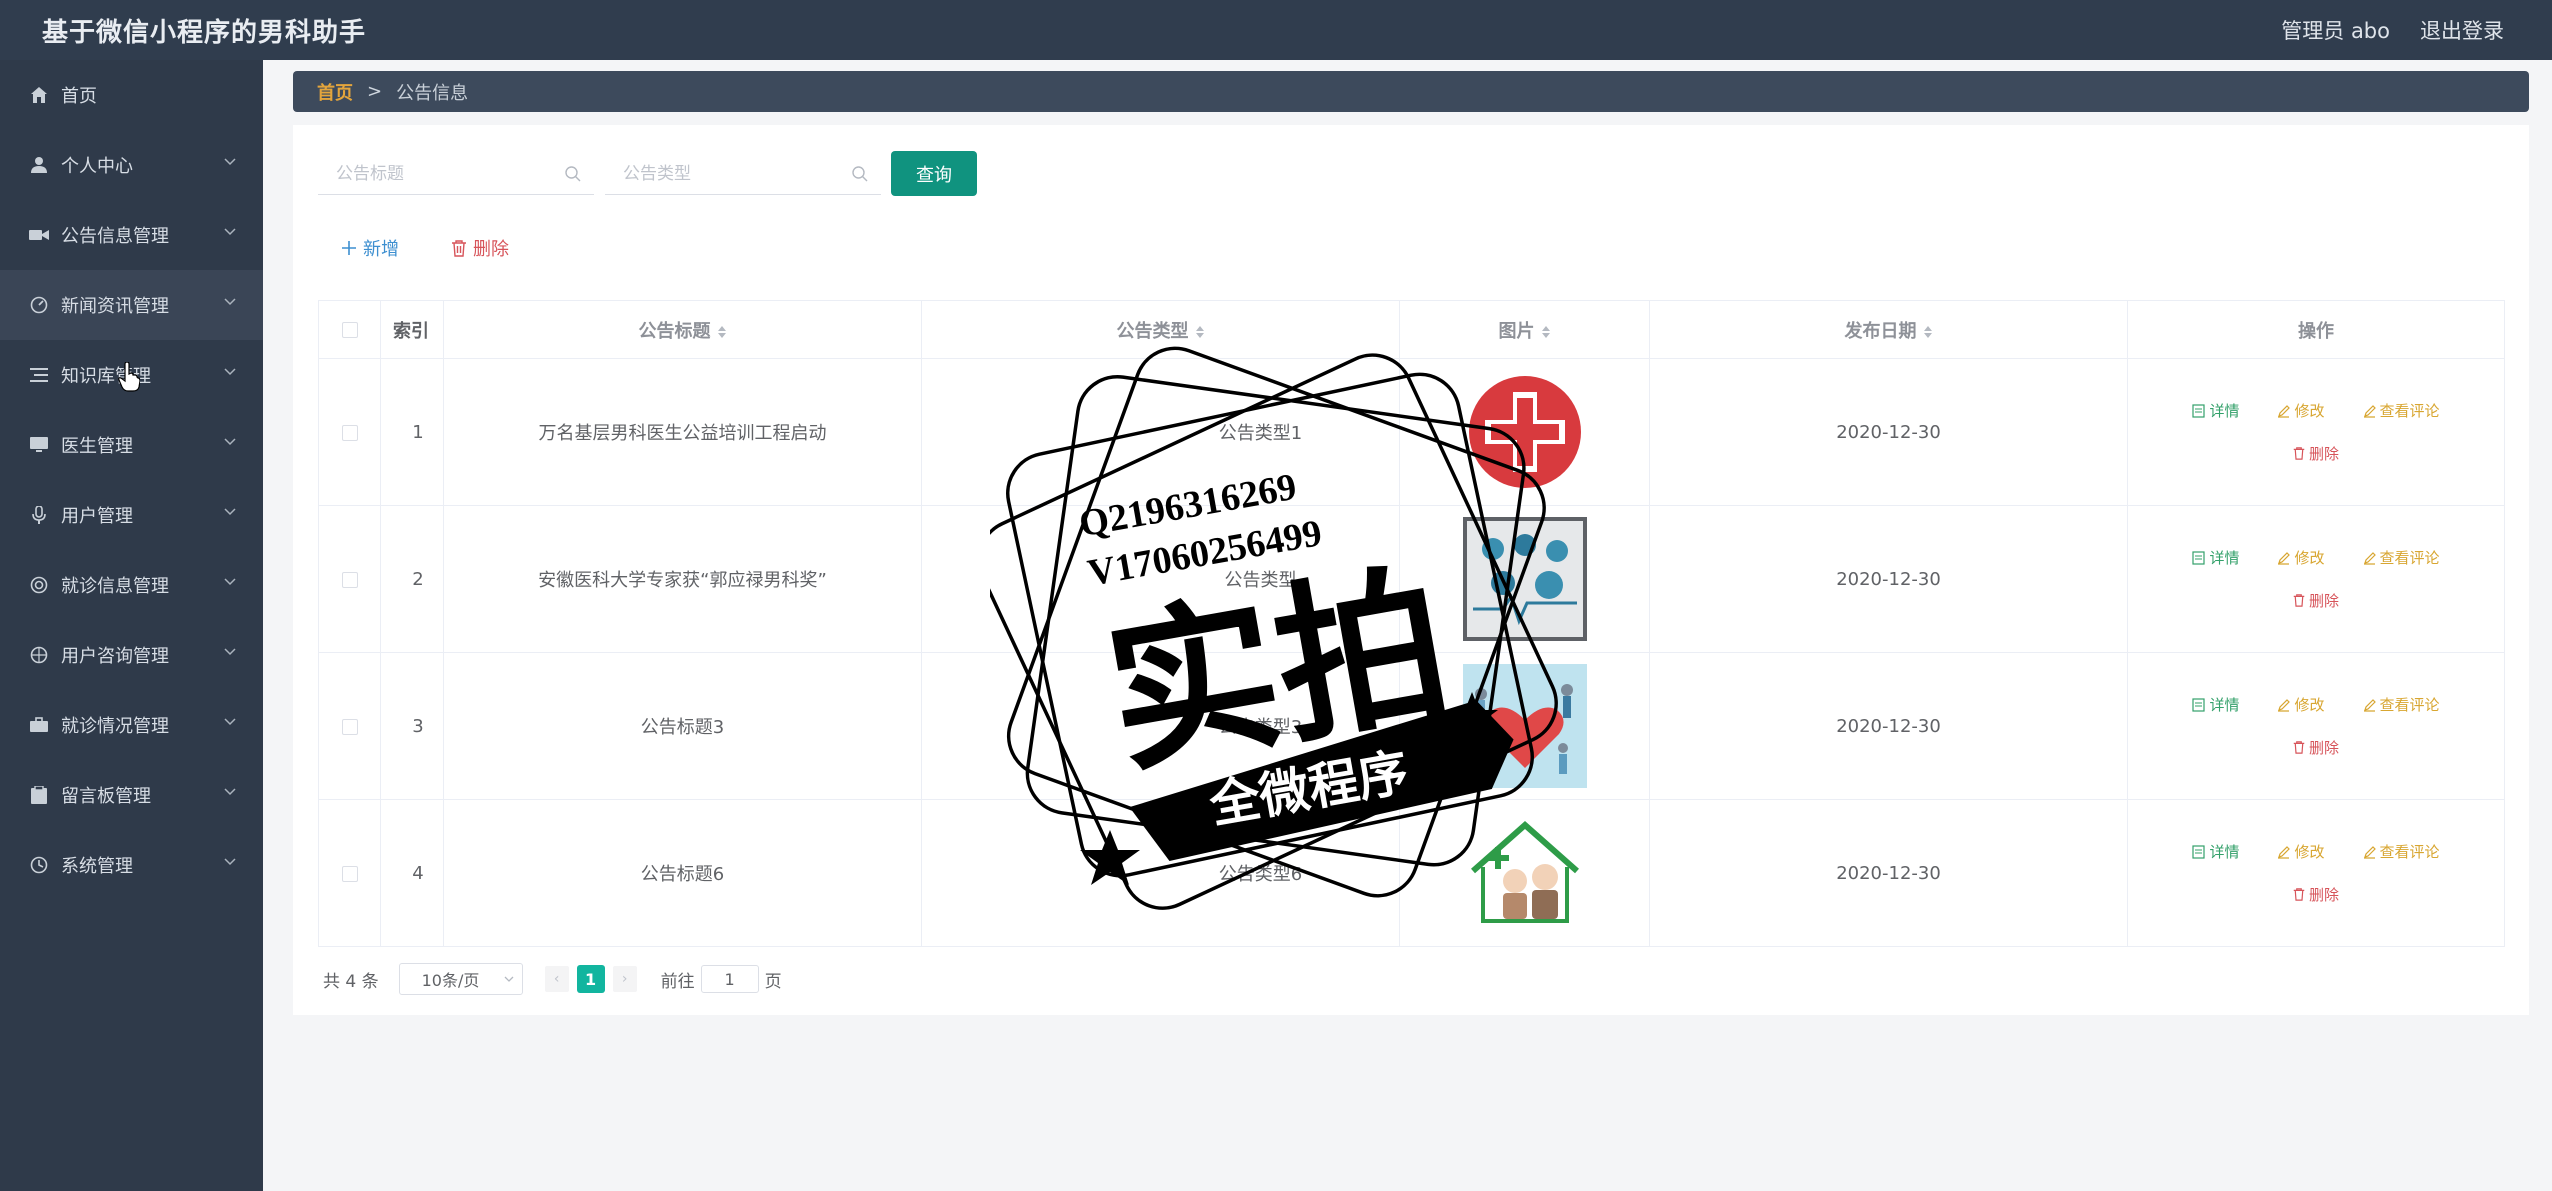 This screenshot has width=2552, height=1191. Describe the element at coordinates (39, 795) in the screenshot. I see `clipboard-icon` at that location.